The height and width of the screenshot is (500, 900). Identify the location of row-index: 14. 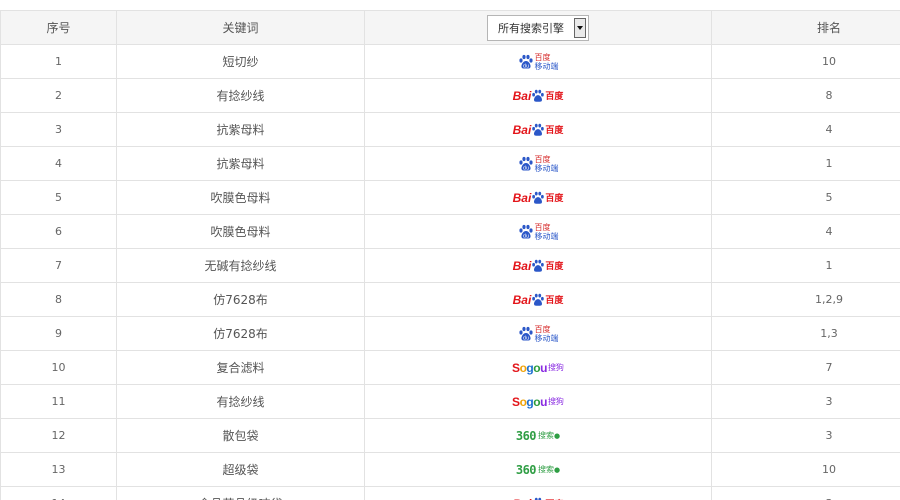
(58, 493).